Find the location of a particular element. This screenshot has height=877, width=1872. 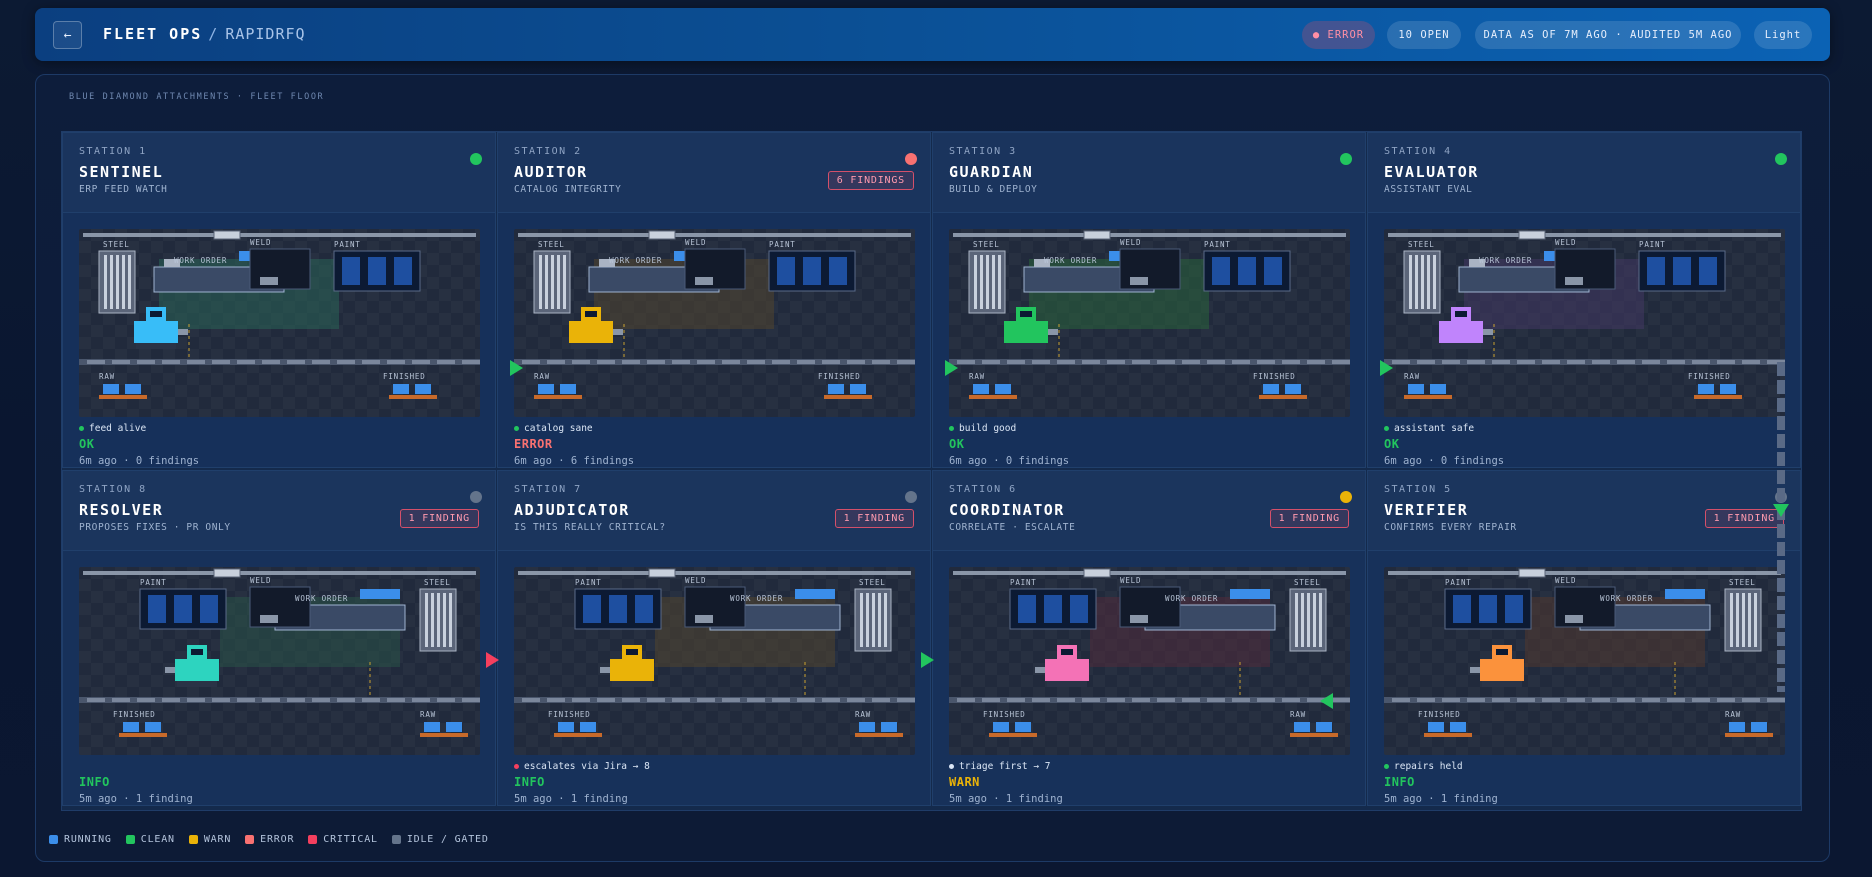

back-button: ← is located at coordinates (67, 35).